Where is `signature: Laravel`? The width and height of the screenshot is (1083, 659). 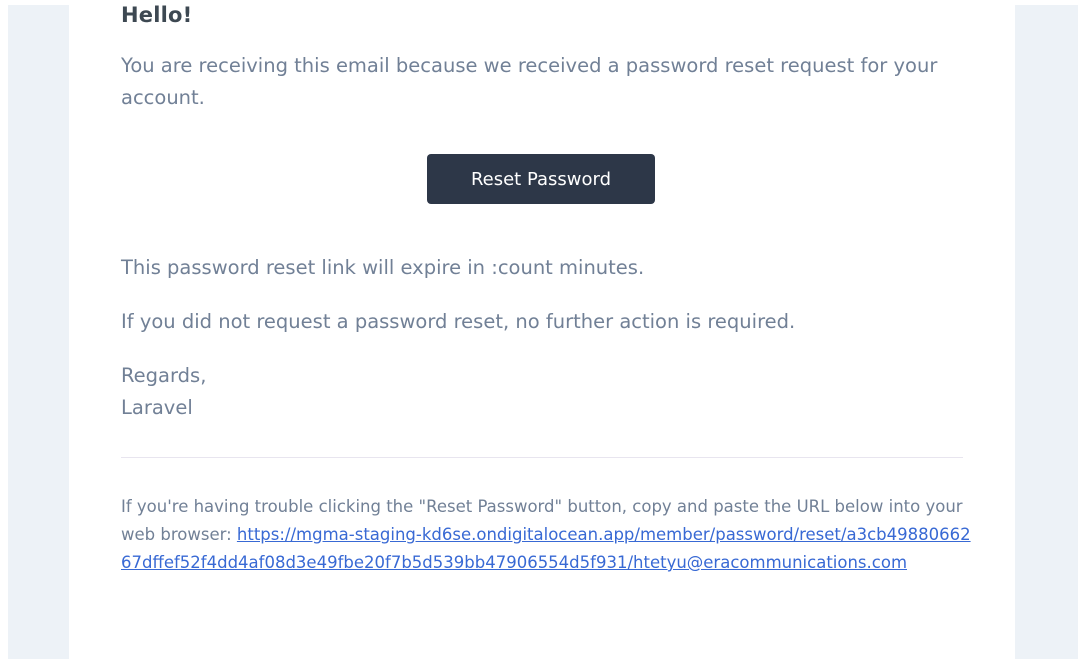 signature: Laravel is located at coordinates (157, 407).